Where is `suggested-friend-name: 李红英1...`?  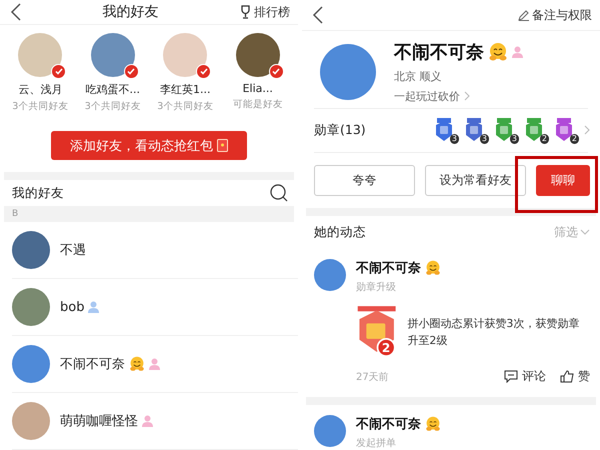 suggested-friend-name: 李红英1... is located at coordinates (185, 90).